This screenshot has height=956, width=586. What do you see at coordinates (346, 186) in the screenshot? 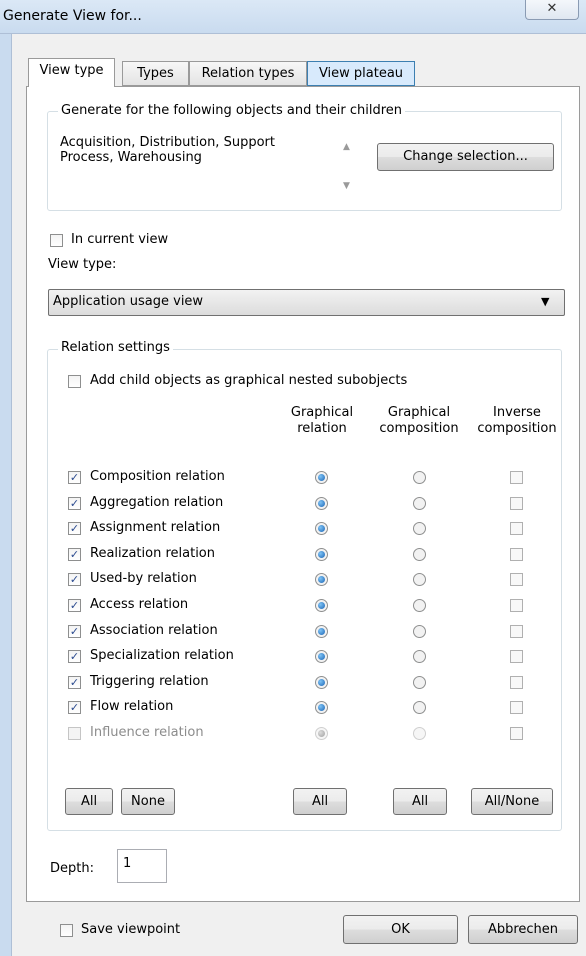
I see `scroll-down-icon: ▼` at bounding box center [346, 186].